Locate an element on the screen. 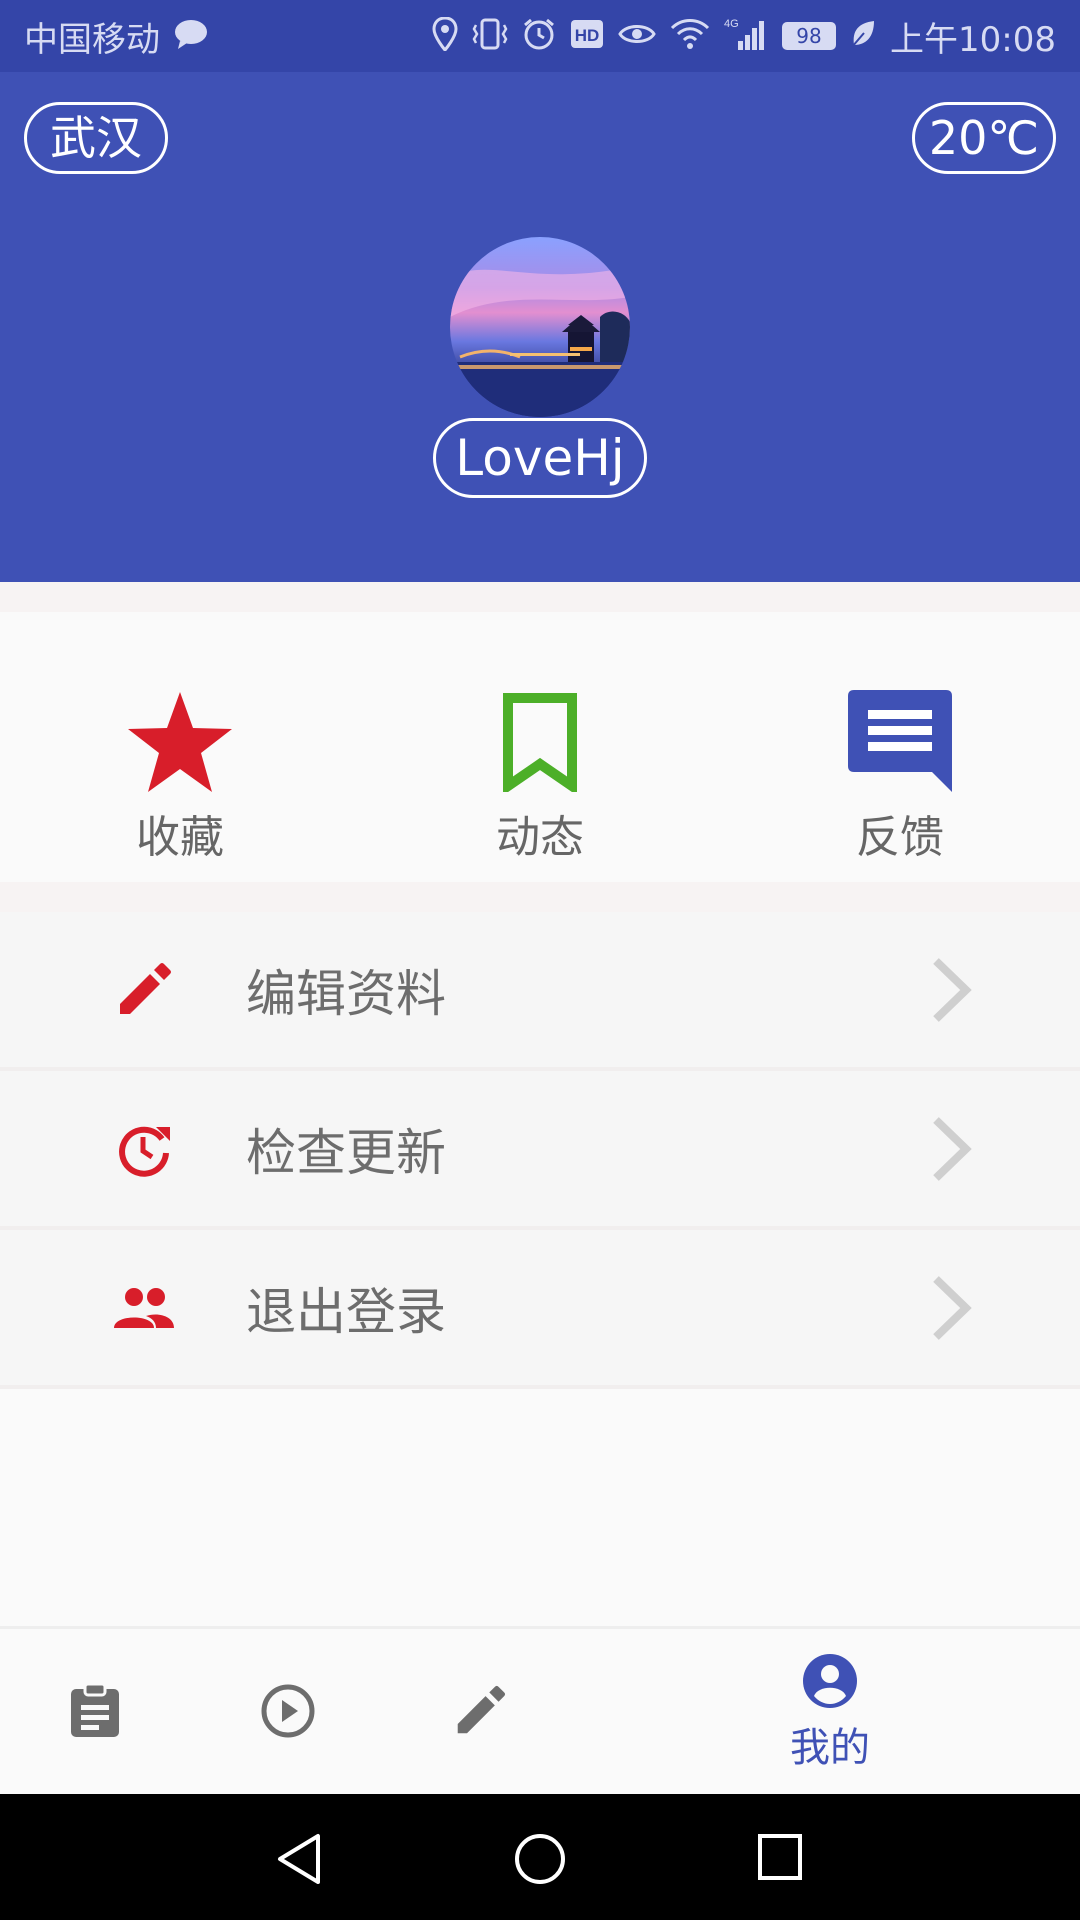 The height and width of the screenshot is (1920, 1080). favorites-button: 收藏 is located at coordinates (180, 787).